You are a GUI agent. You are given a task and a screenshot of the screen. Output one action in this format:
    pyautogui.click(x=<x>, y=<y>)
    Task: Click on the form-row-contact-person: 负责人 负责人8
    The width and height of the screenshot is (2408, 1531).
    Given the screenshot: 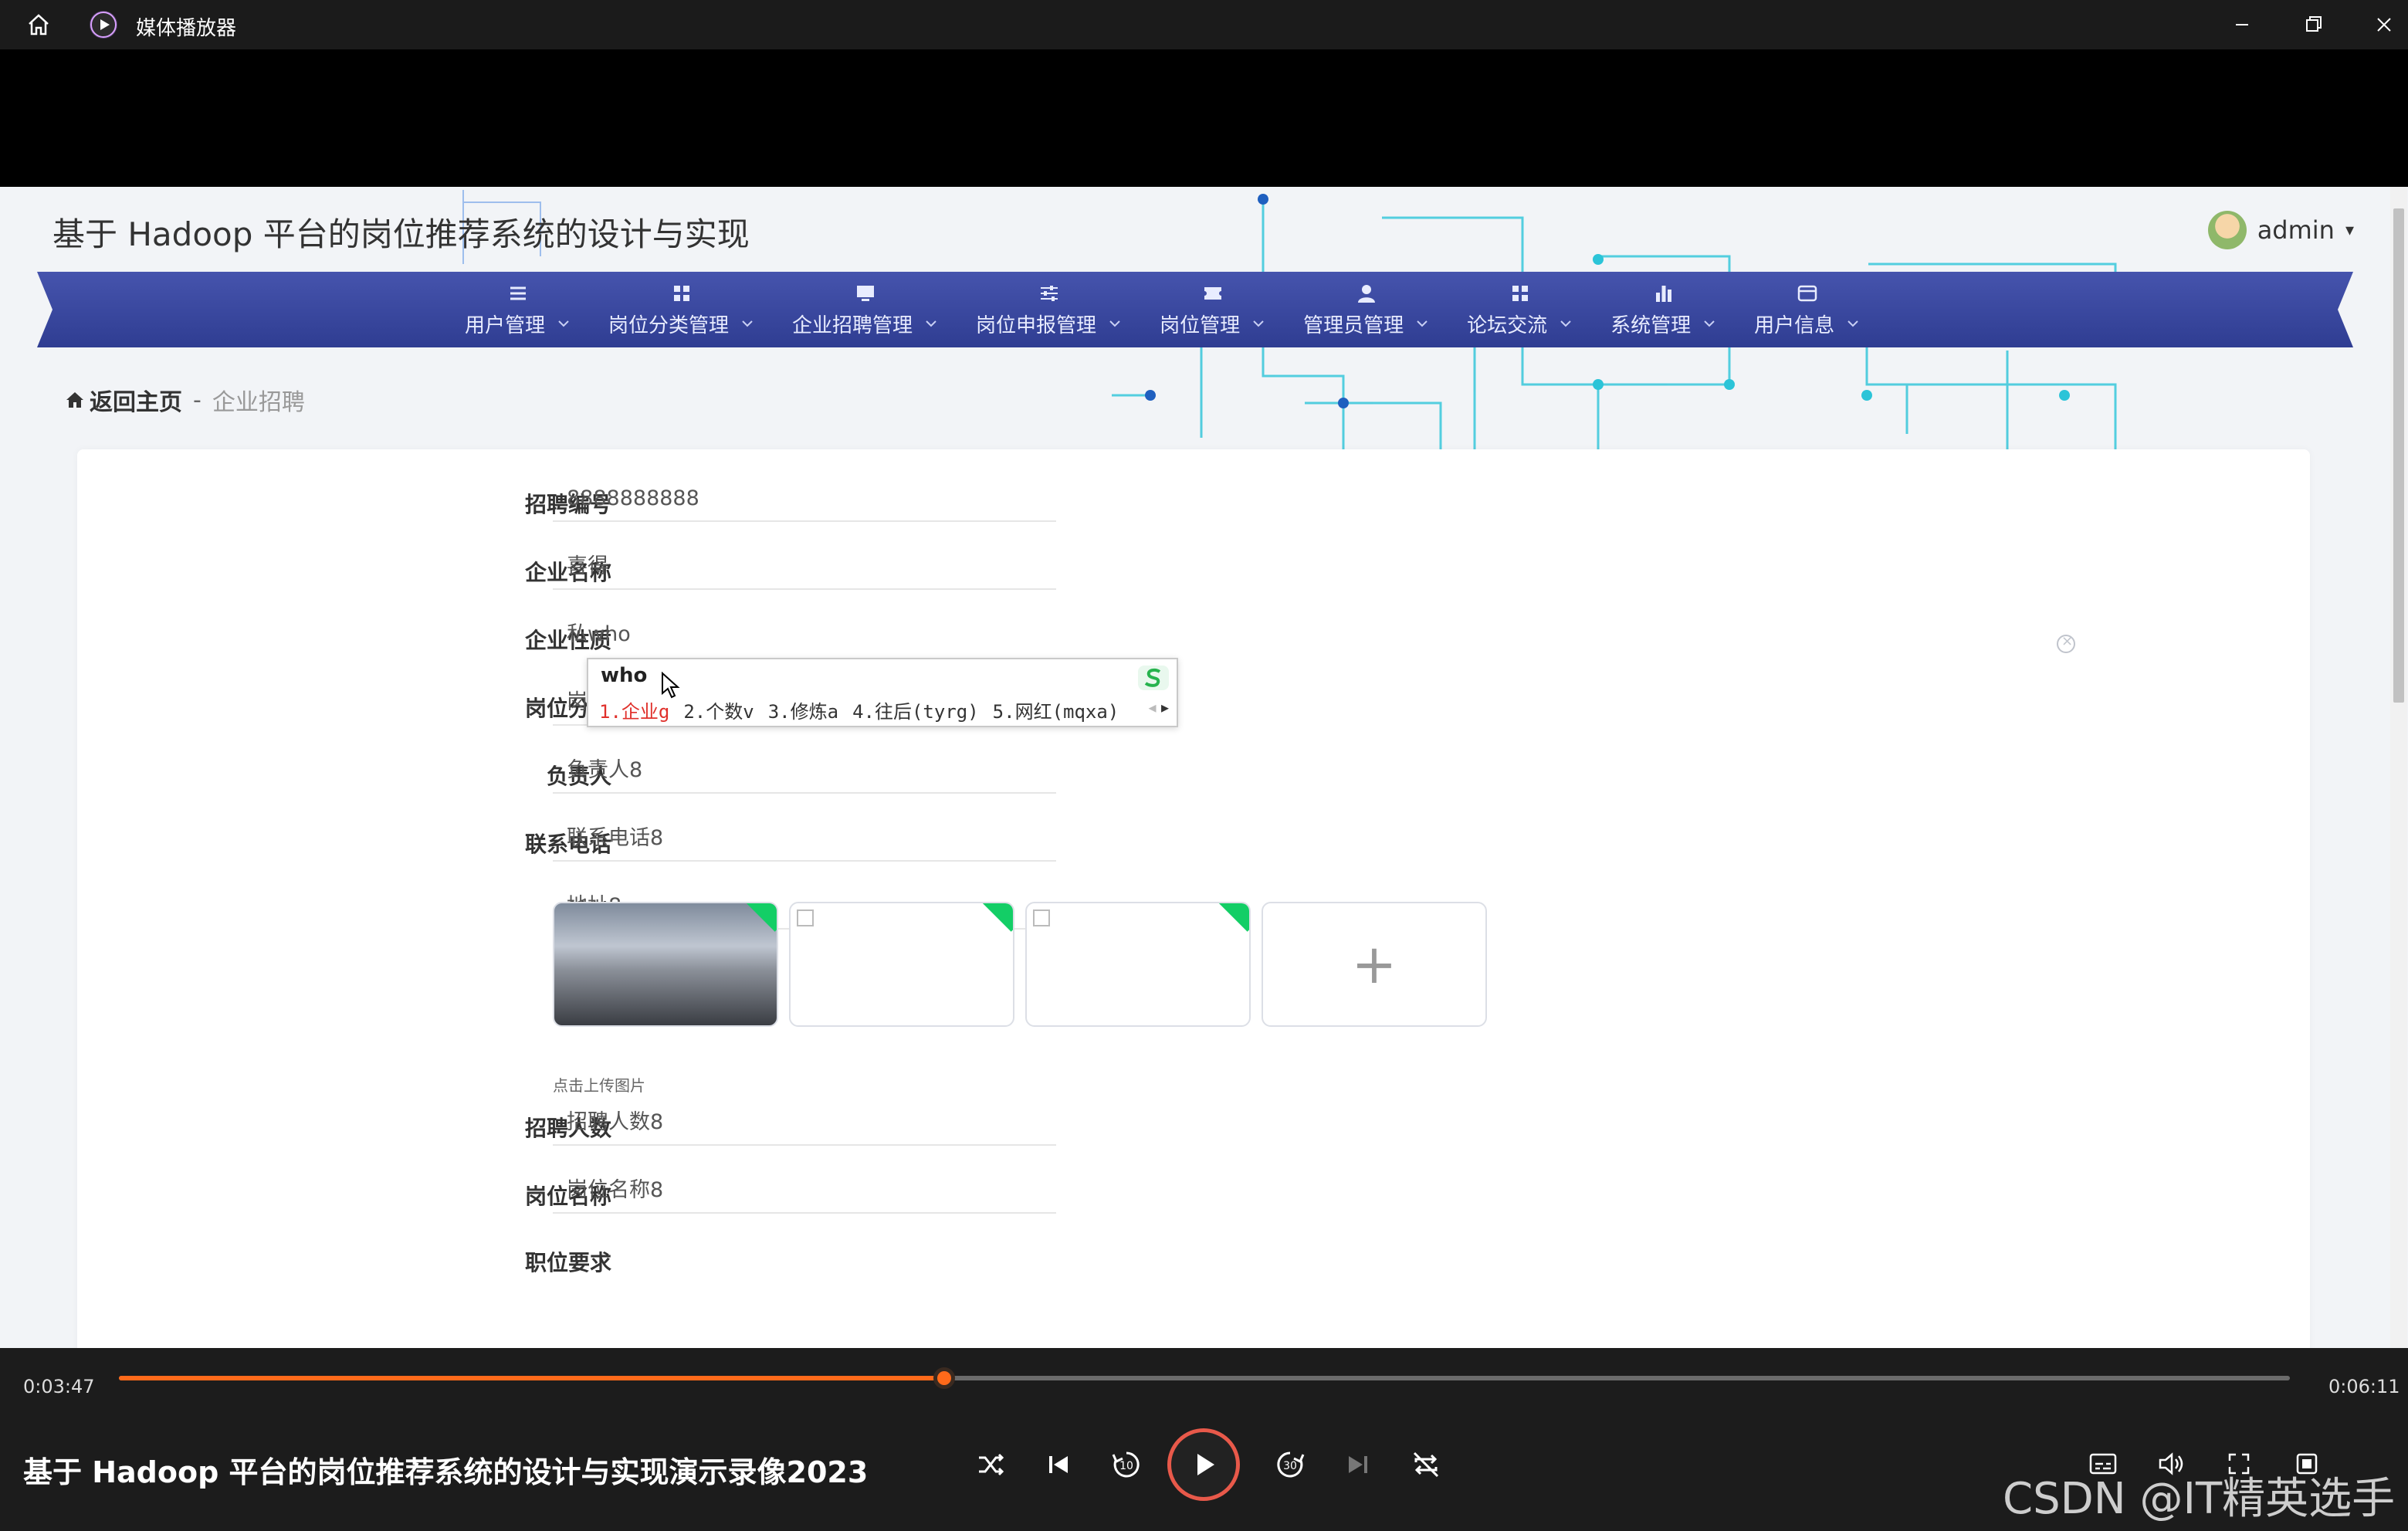 What is the action you would take?
    pyautogui.click(x=1193, y=772)
    